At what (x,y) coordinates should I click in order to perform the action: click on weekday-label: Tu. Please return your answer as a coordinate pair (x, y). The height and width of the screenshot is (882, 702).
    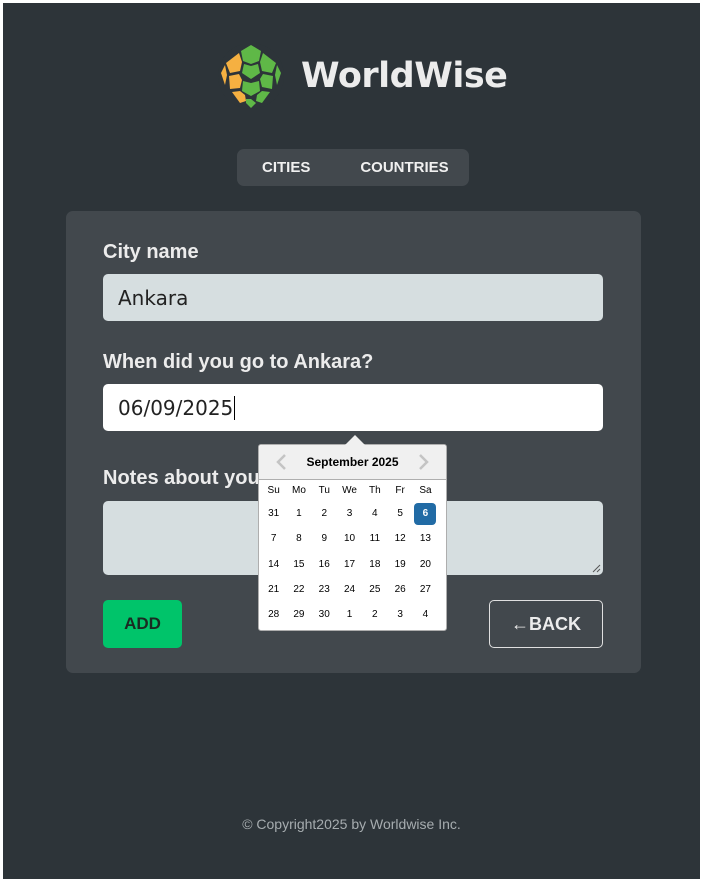
    Looking at the image, I should click on (324, 490).